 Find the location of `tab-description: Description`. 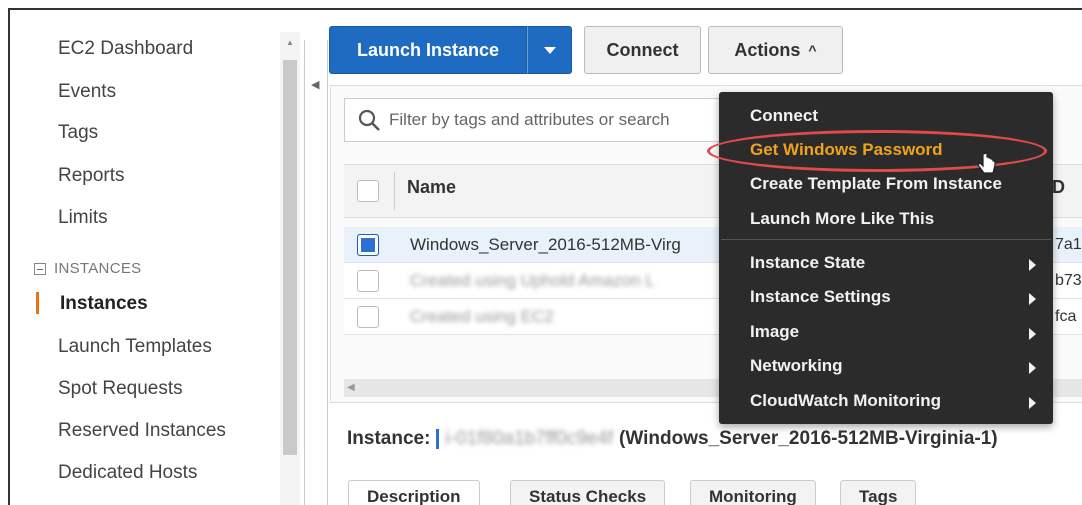

tab-description: Description is located at coordinates (414, 492).